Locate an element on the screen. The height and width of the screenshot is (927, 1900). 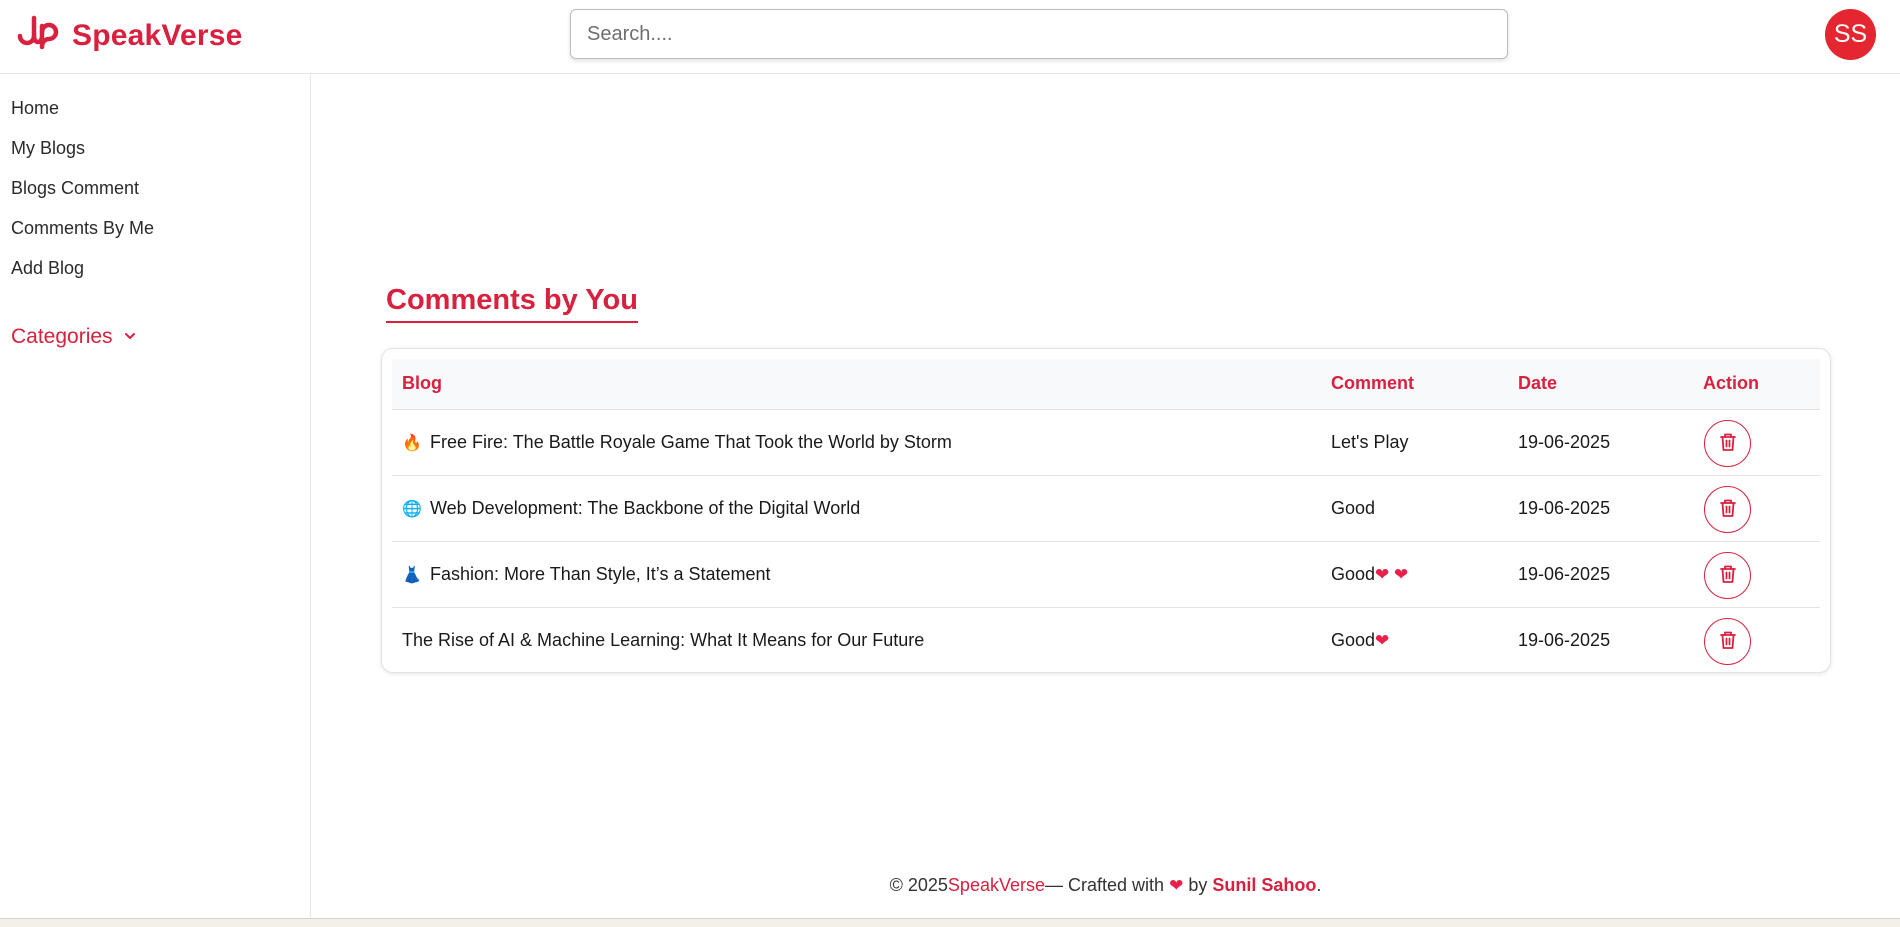
speakverse-logo-icon is located at coordinates (38, 35).